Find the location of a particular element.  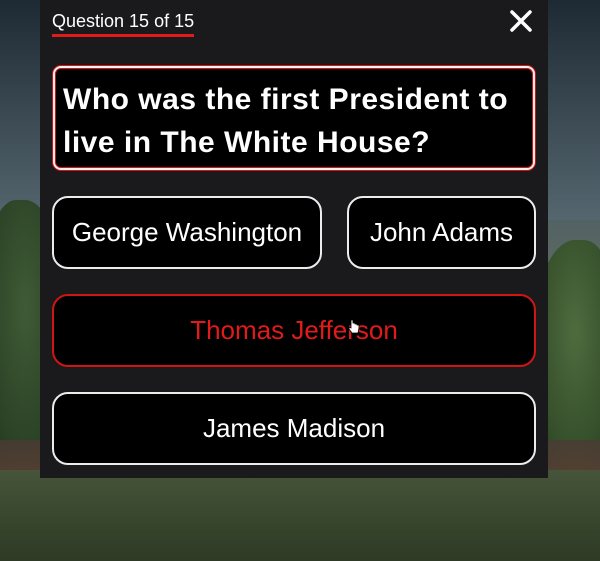

answer-button-thomas-jefferson: Thomas Jefferson is located at coordinates (294, 330).